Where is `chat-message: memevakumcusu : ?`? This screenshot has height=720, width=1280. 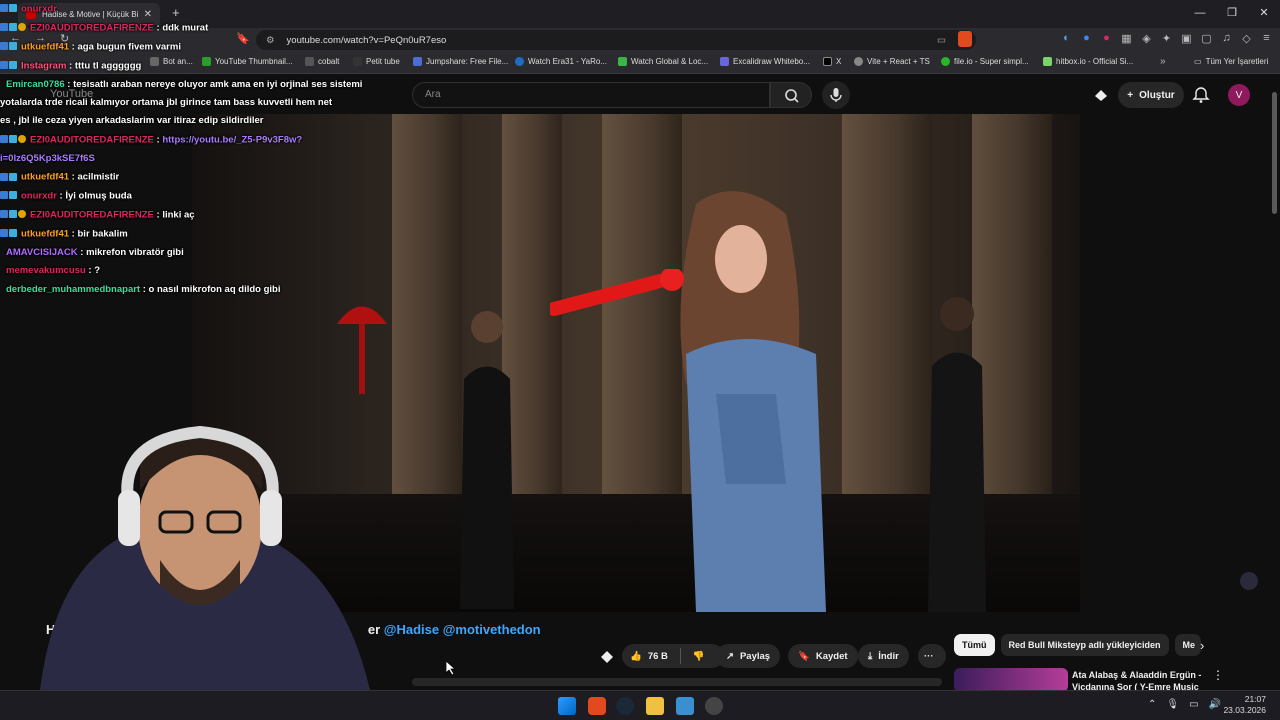
chat-message: memevakumcusu : ? is located at coordinates (53, 271).